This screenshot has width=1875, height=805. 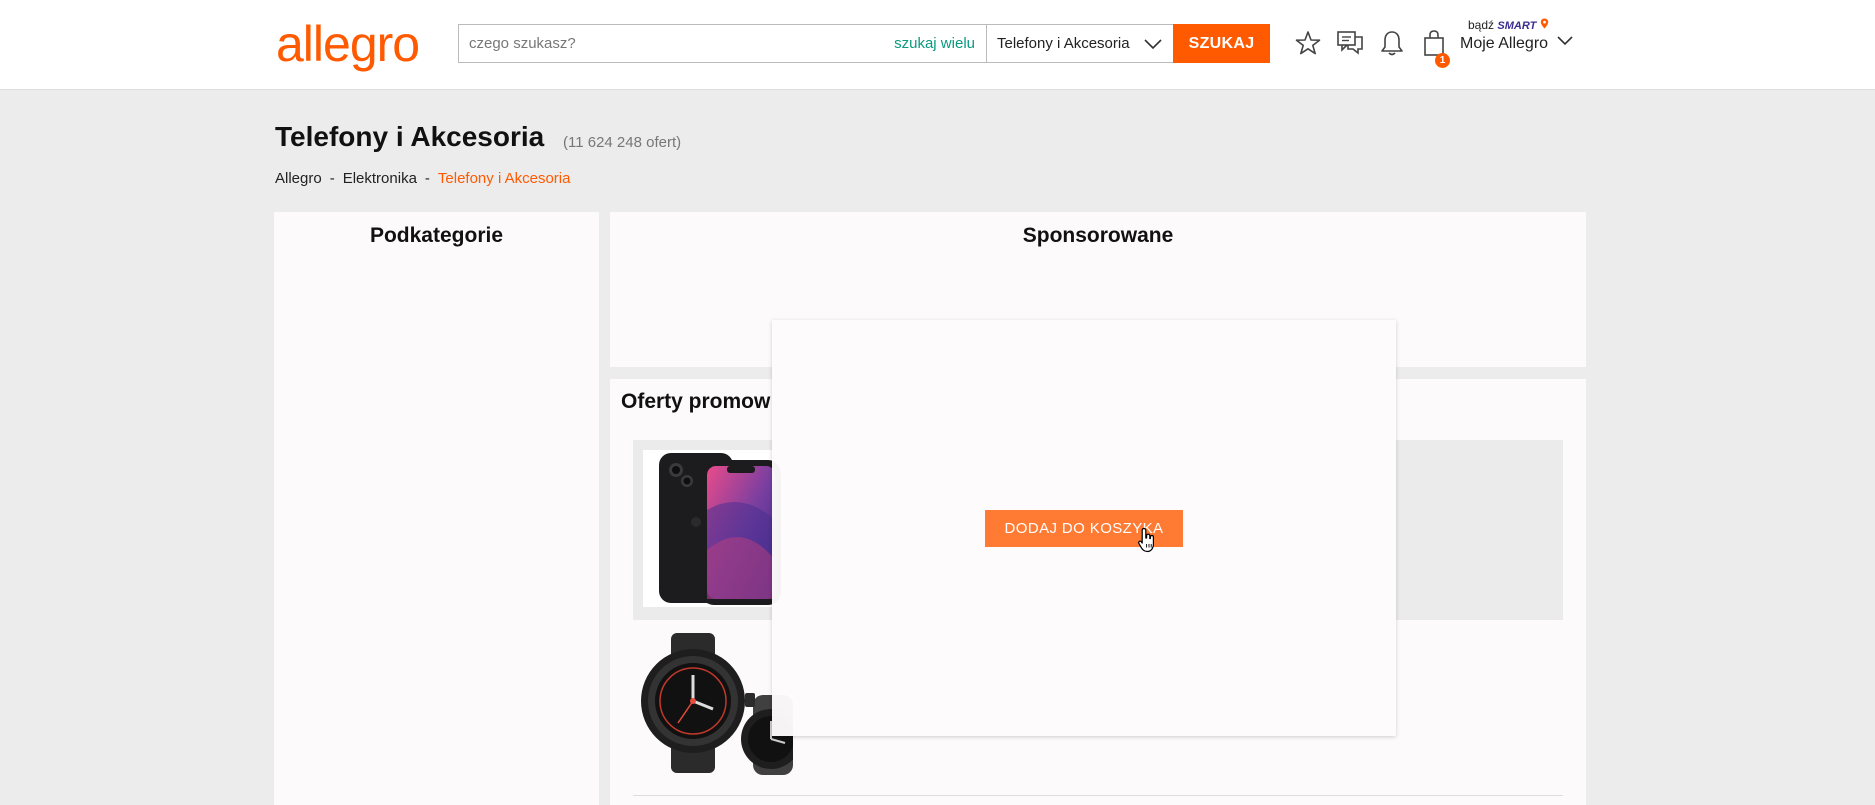 I want to click on sponsored-title: Sponsorowane, so click(x=1098, y=235).